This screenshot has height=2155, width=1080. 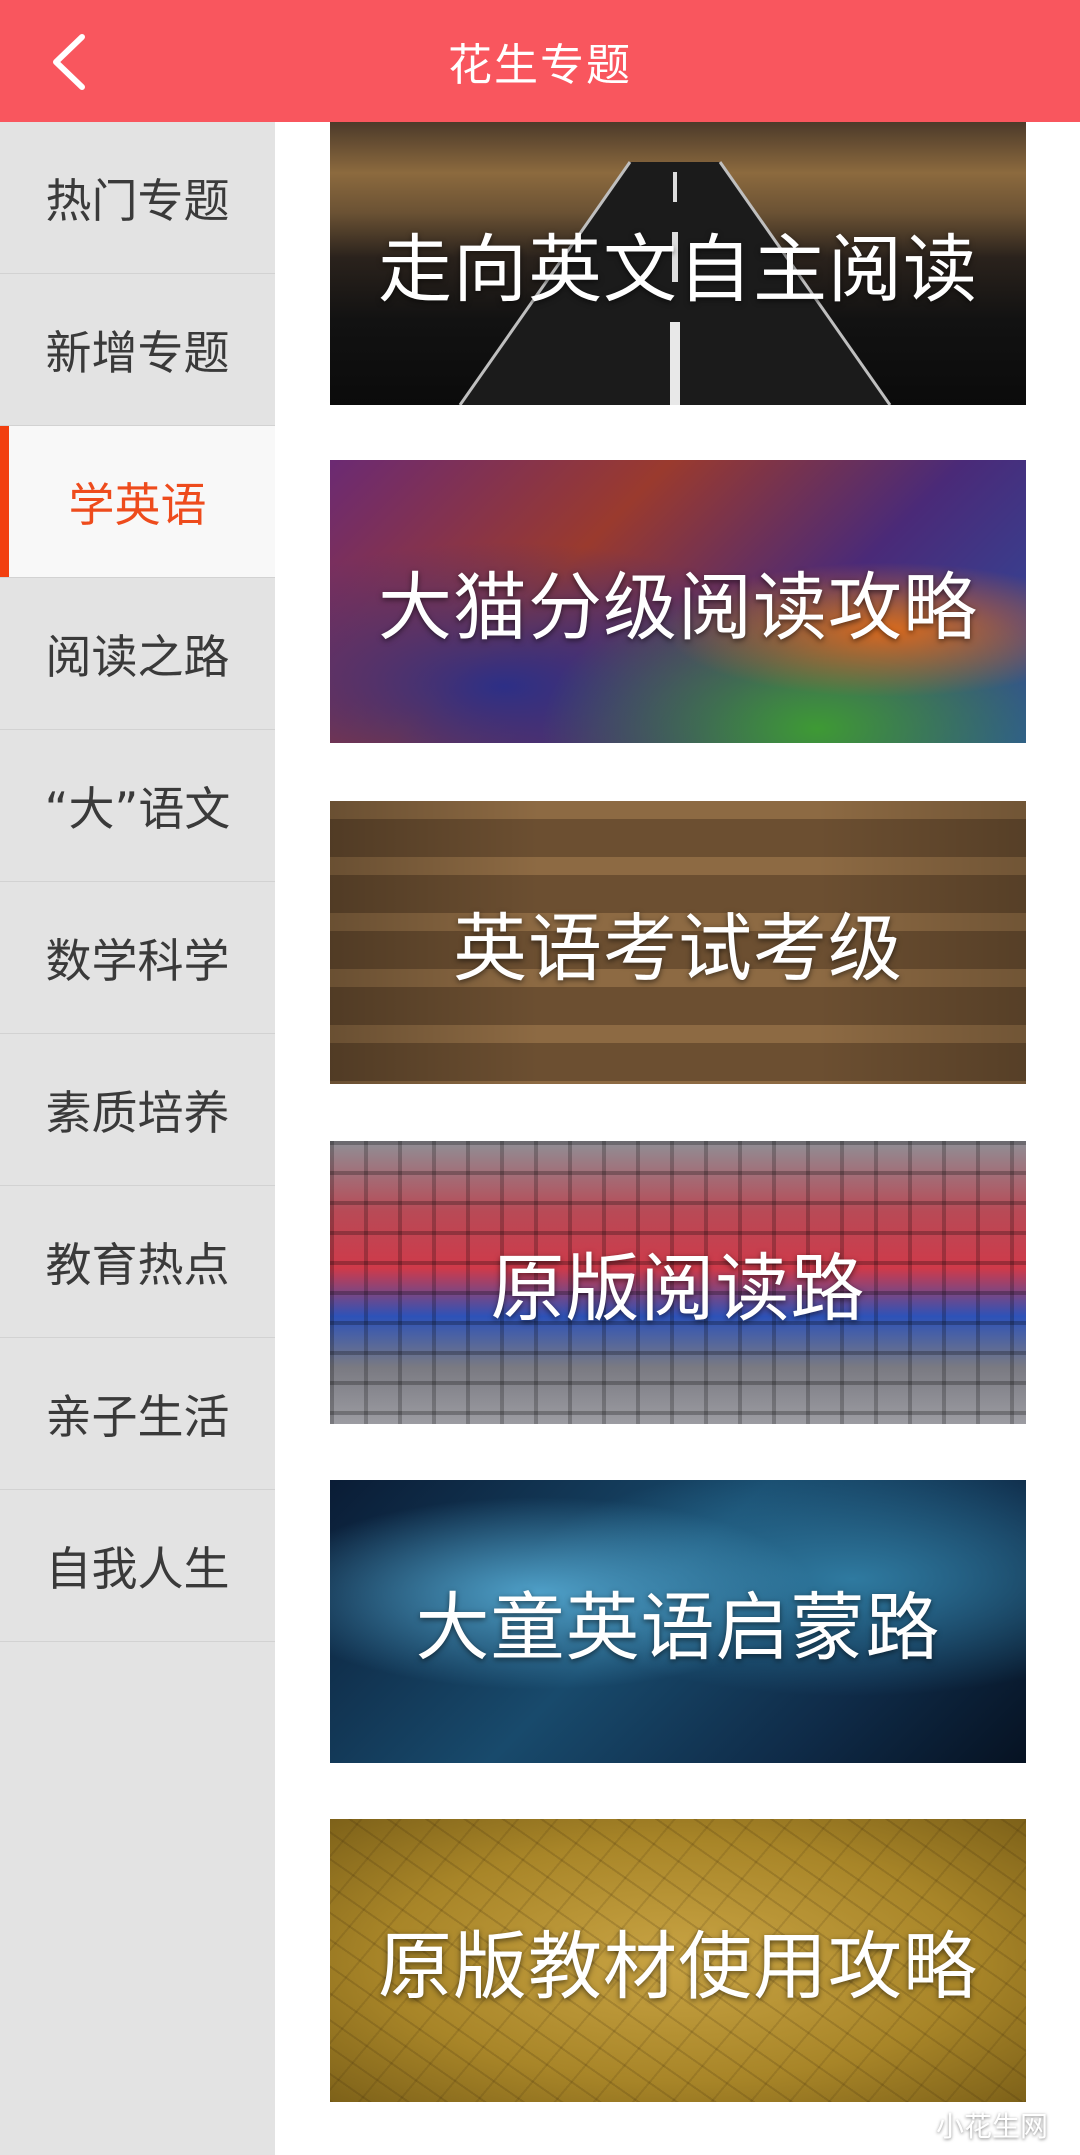 I want to click on sidebar-item-self-life: 自我人生, so click(x=137, y=1566).